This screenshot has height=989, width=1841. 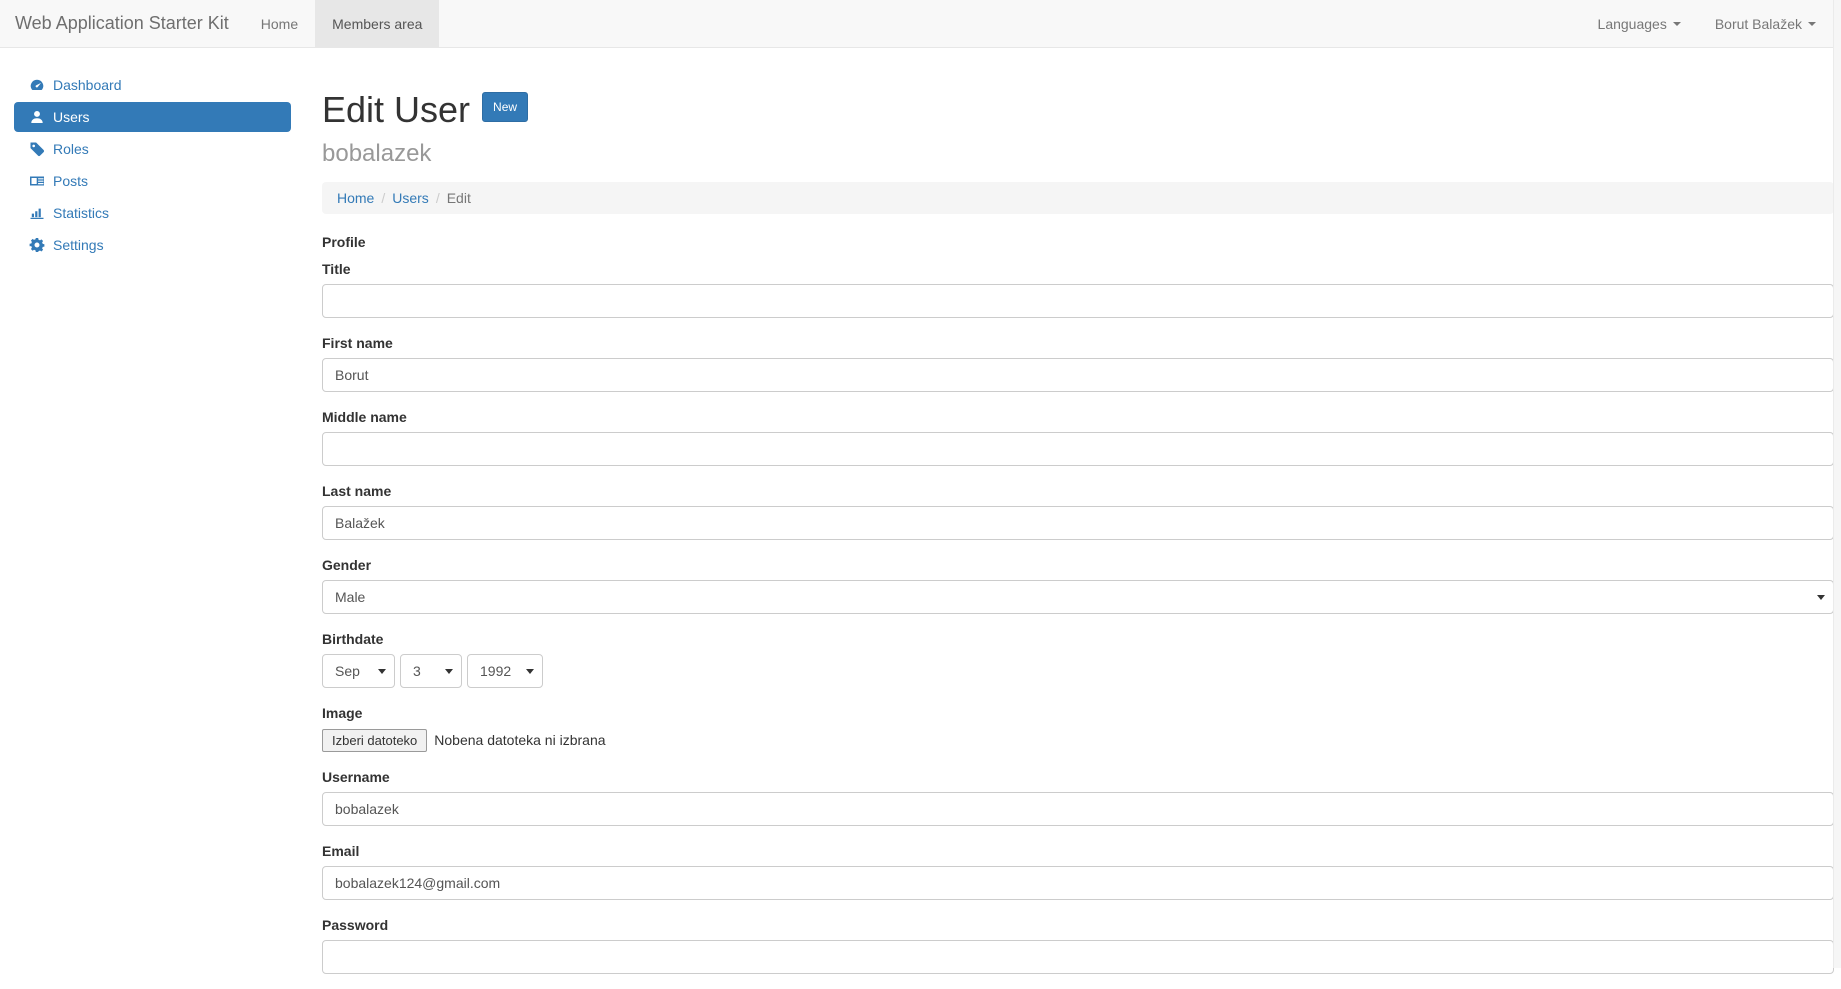 I want to click on sidebar-item-statistics: Statistics, so click(x=152, y=213).